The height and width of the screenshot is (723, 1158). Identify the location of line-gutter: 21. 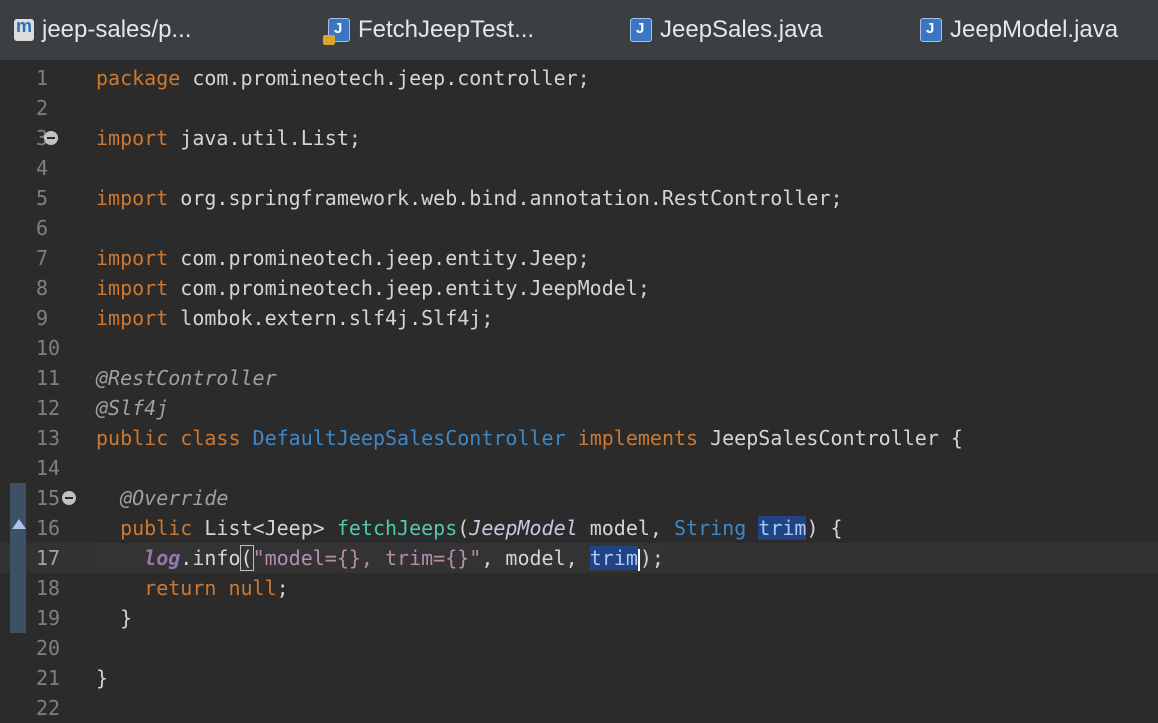
(40, 678).